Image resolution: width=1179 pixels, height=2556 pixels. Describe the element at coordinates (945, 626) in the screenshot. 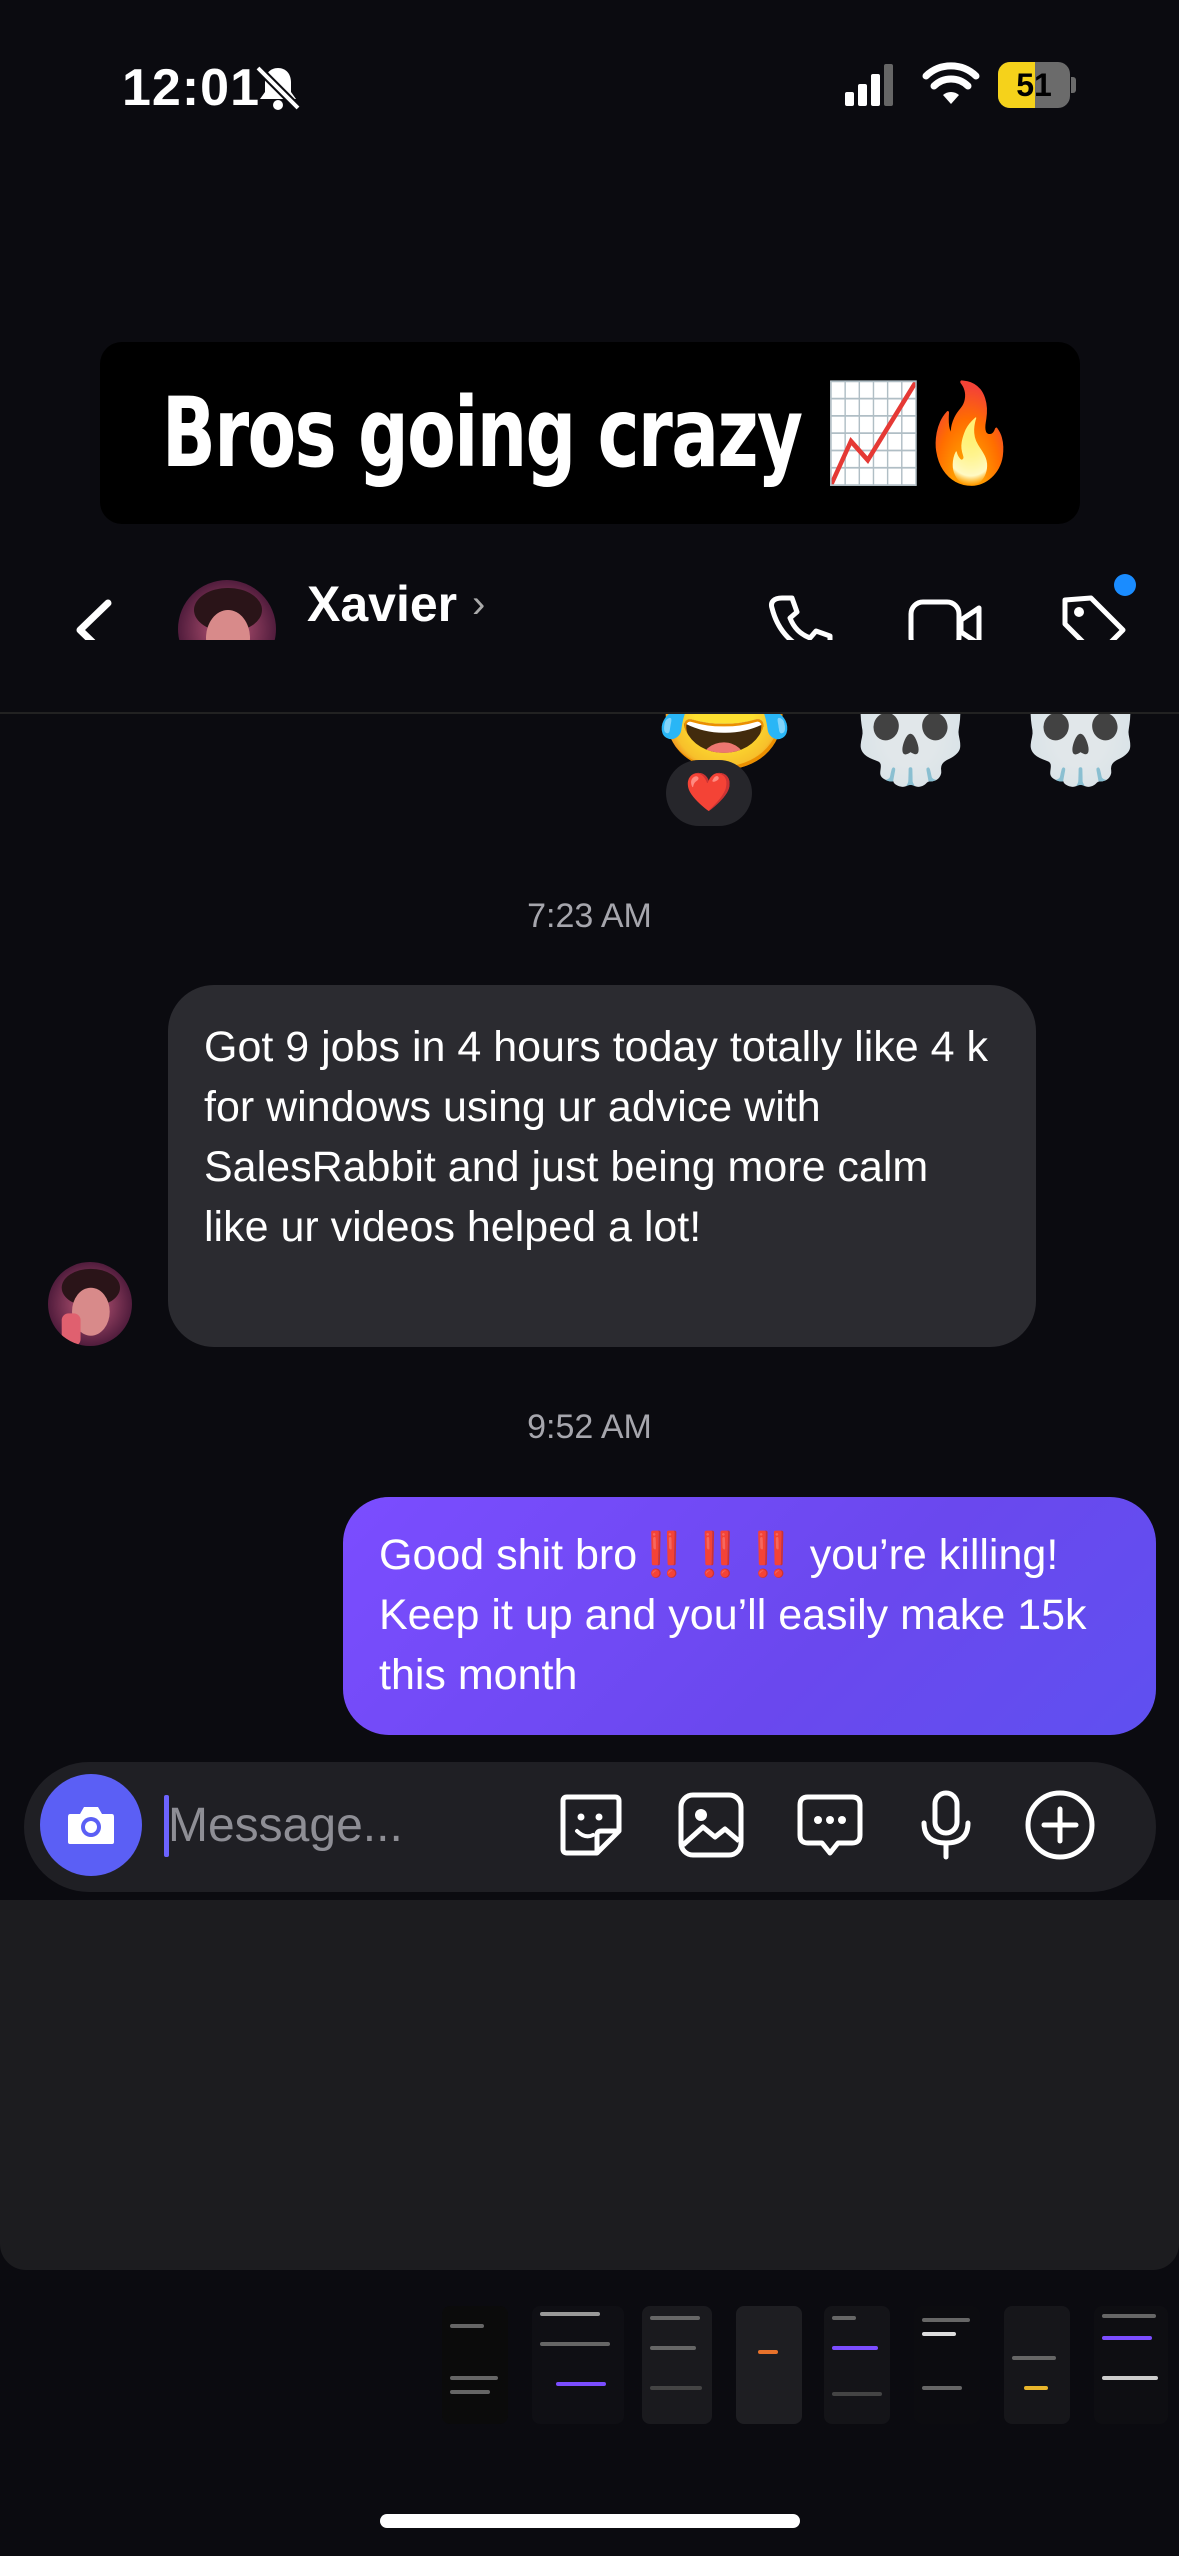

I see `video-icon` at that location.